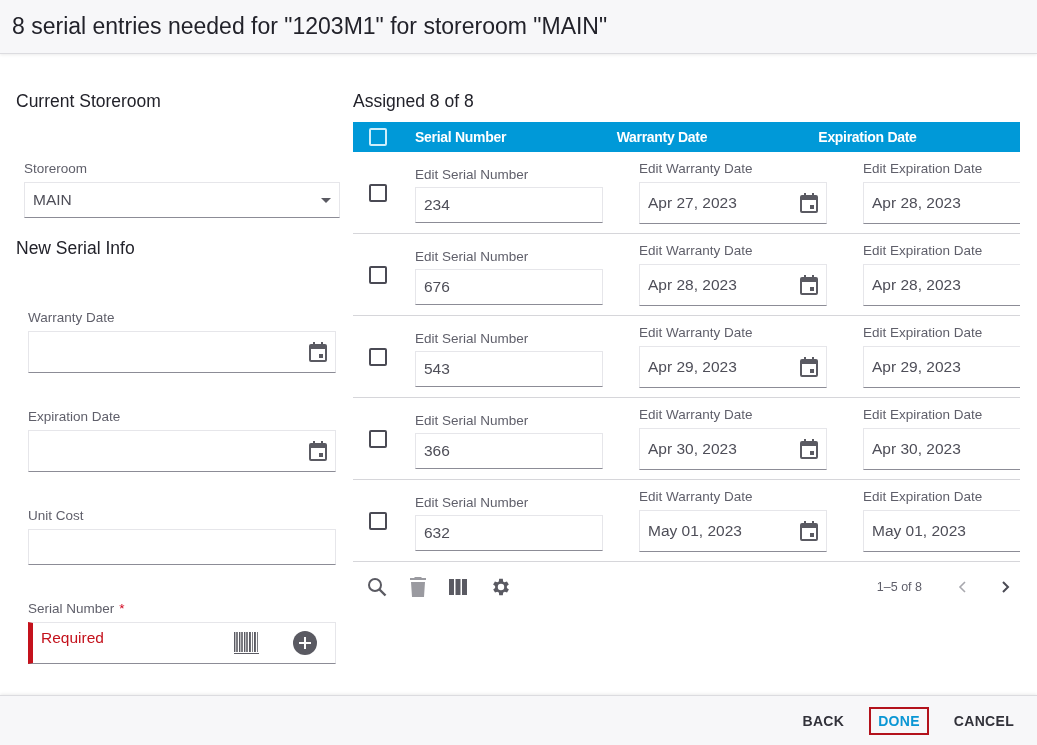  Describe the element at coordinates (509, 368) in the screenshot. I see `serial-number-field: 543` at that location.